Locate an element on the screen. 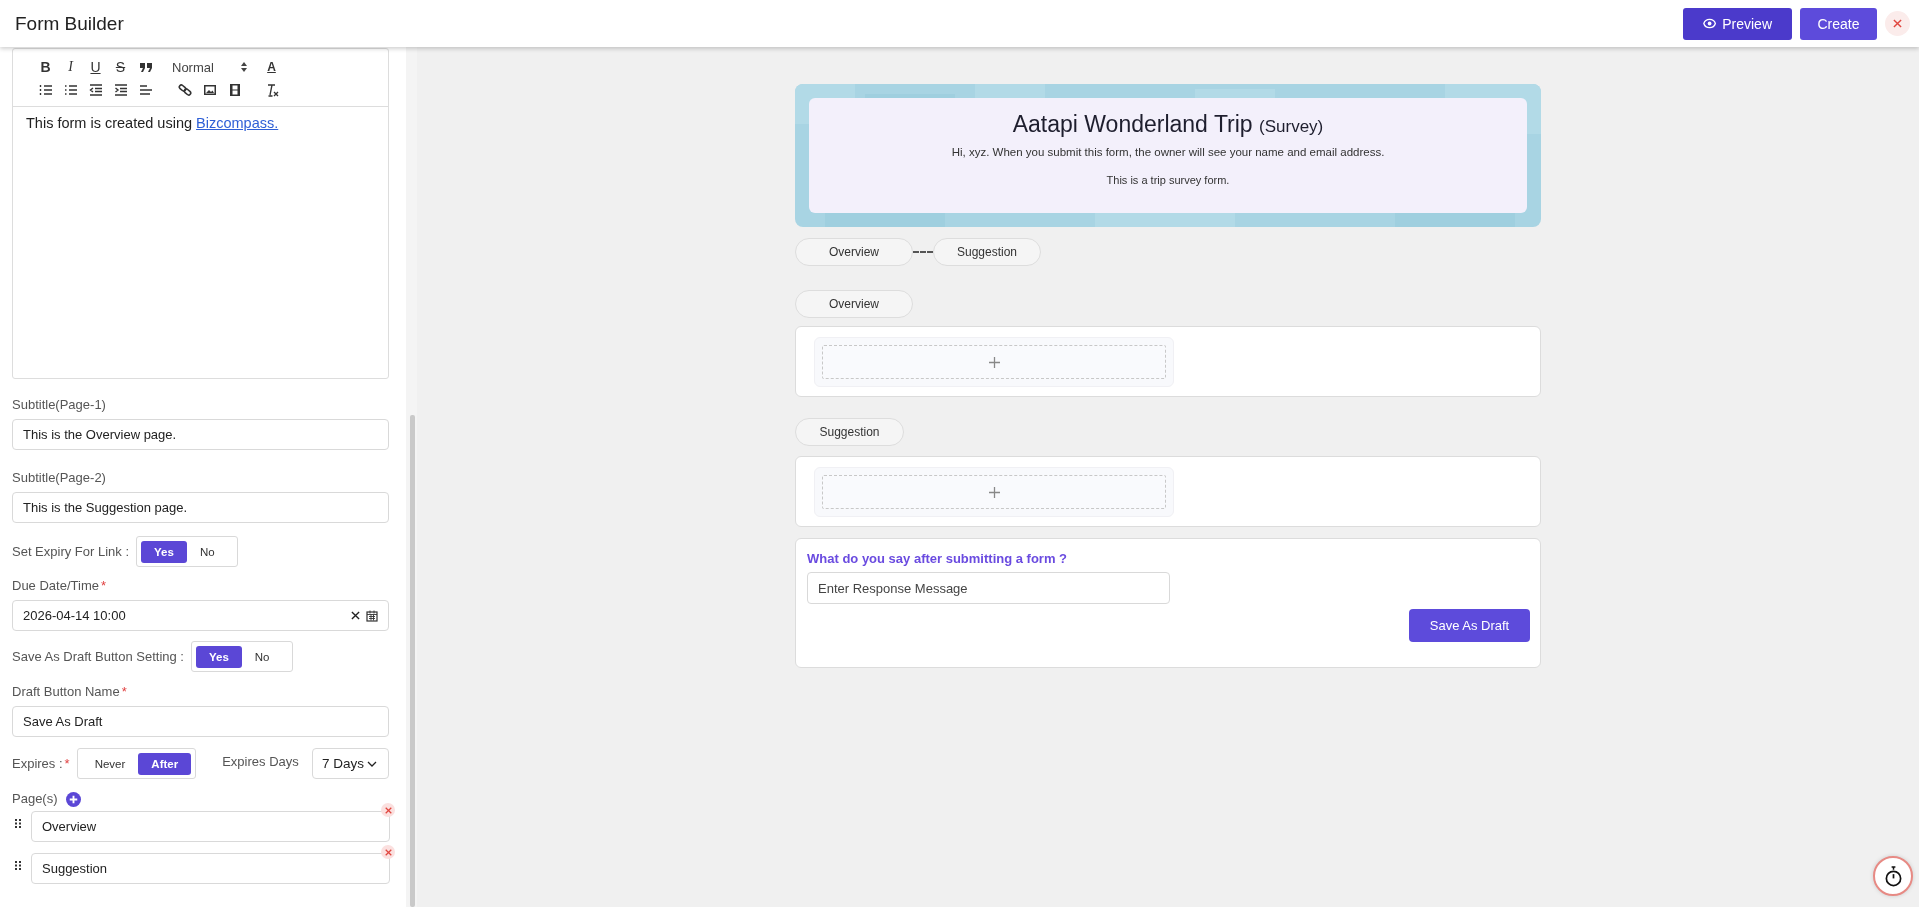 This screenshot has height=907, width=1919. close-button is located at coordinates (1897, 23).